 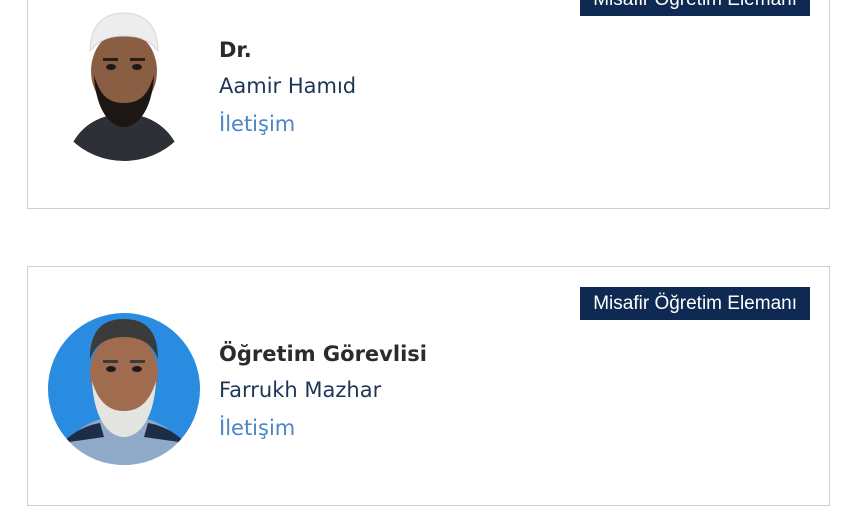 I want to click on staff-title: Öğretim Görevlisi, so click(x=323, y=354).